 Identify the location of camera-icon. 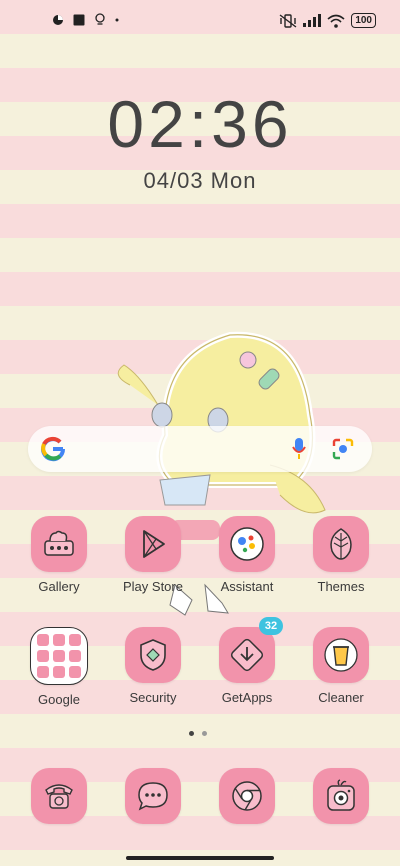
(341, 796).